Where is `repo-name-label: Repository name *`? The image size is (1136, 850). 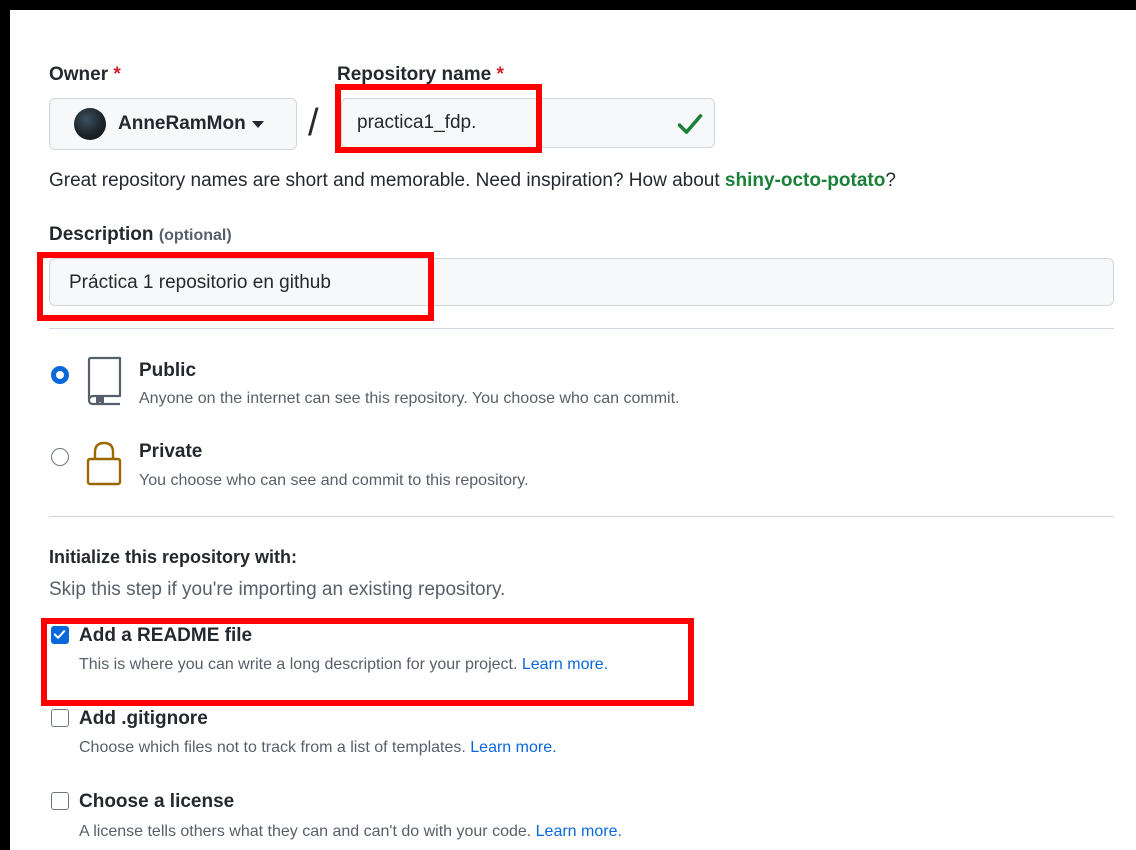 repo-name-label: Repository name * is located at coordinates (420, 74).